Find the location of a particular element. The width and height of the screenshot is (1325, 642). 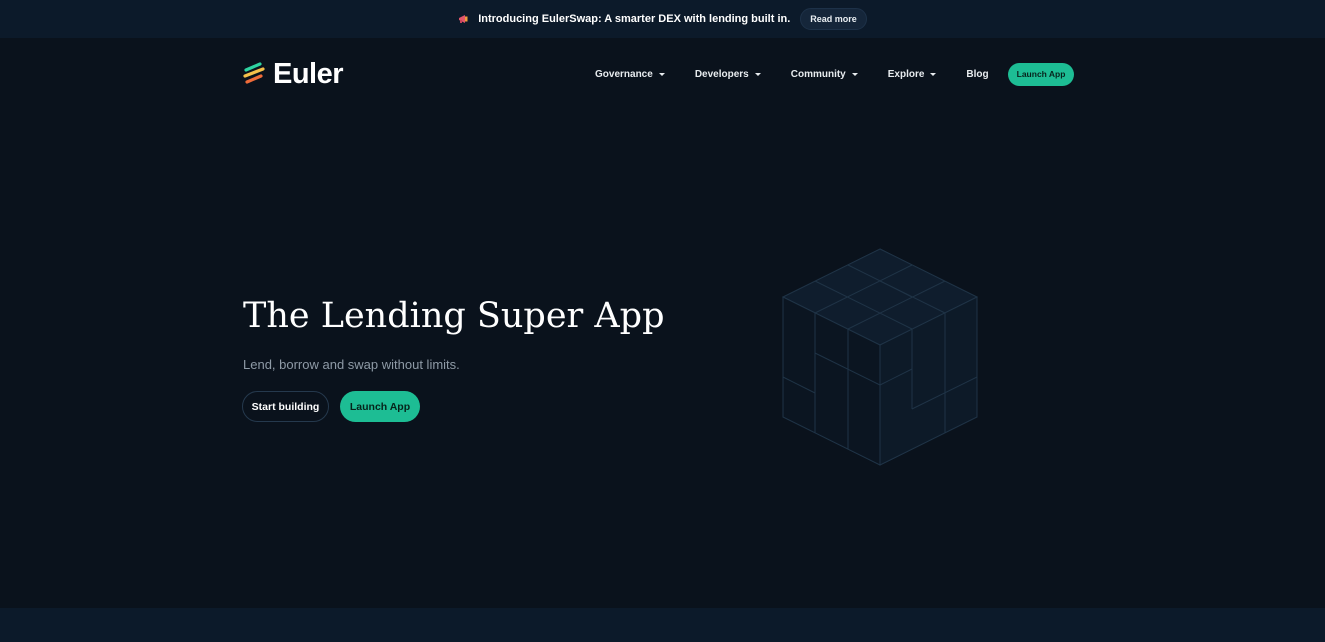

nav-explore: Explore is located at coordinates (912, 74).